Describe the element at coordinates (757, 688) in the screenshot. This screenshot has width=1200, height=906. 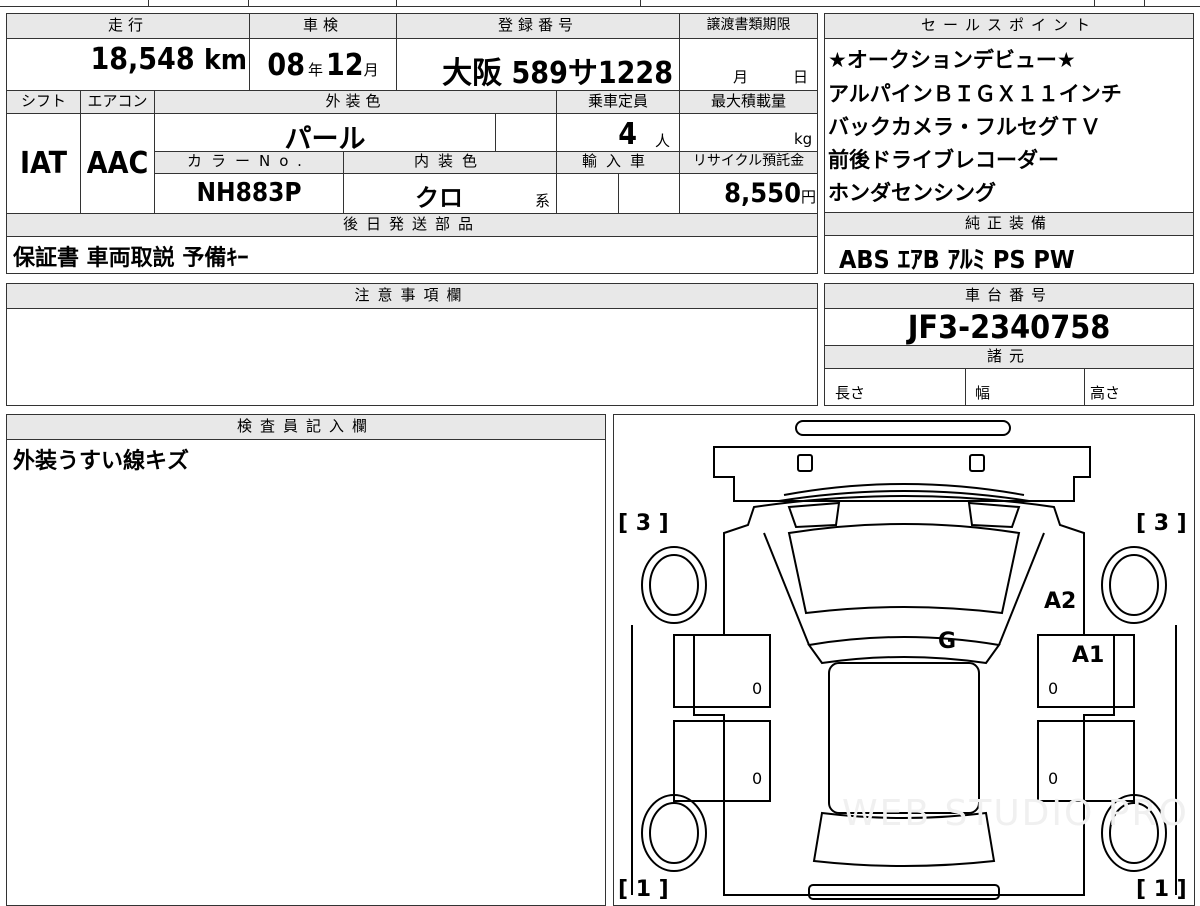
I see `door-front-left-value: 0` at that location.